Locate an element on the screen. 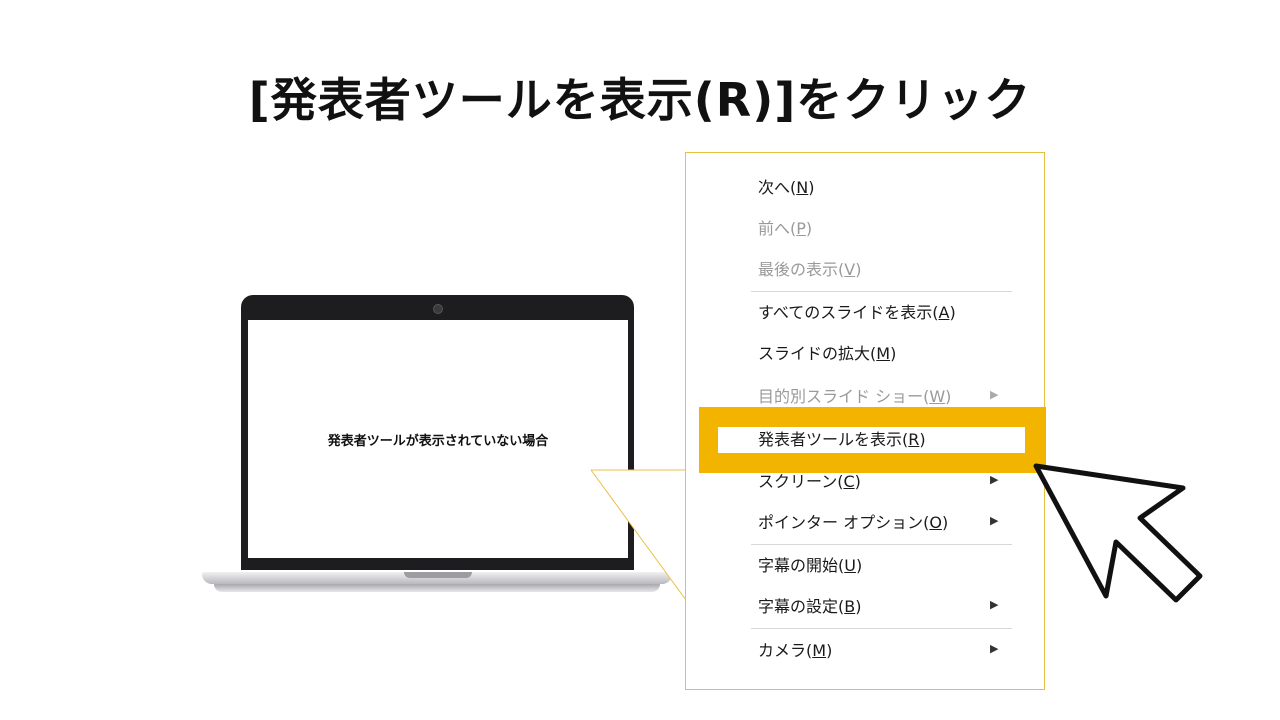 The width and height of the screenshot is (1280, 720). menu-item-last-viewed: 最後の表示(V) is located at coordinates (810, 269).